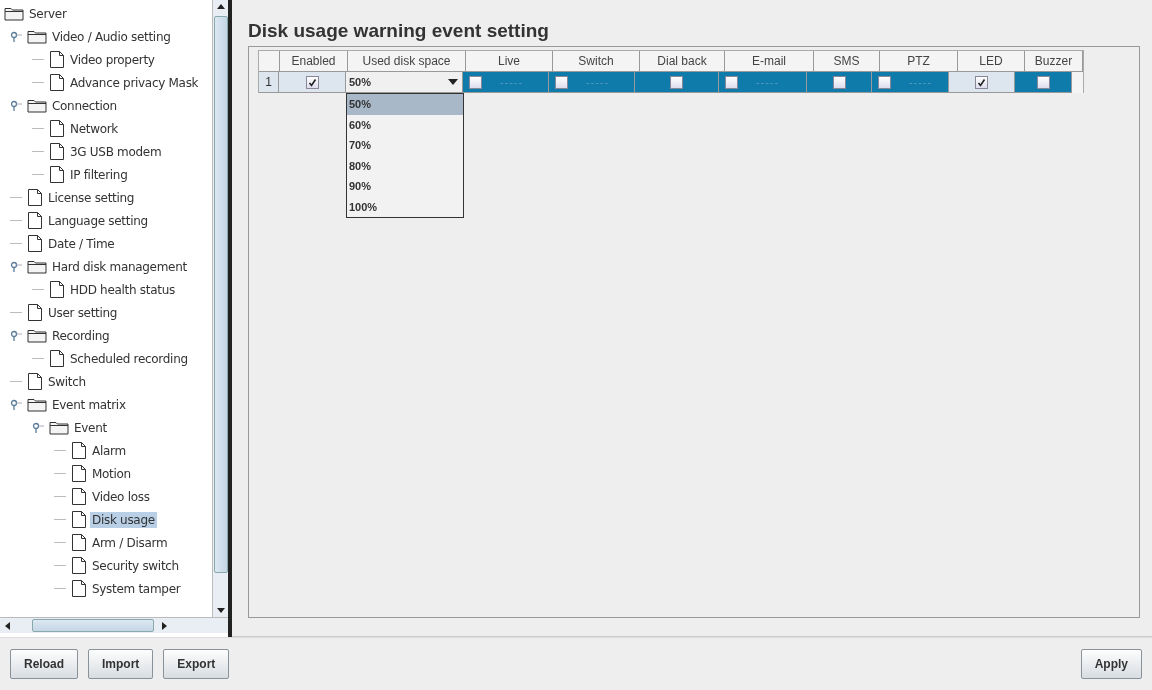  Describe the element at coordinates (129, 358) in the screenshot. I see `tree-item: Scheduled recording` at that location.